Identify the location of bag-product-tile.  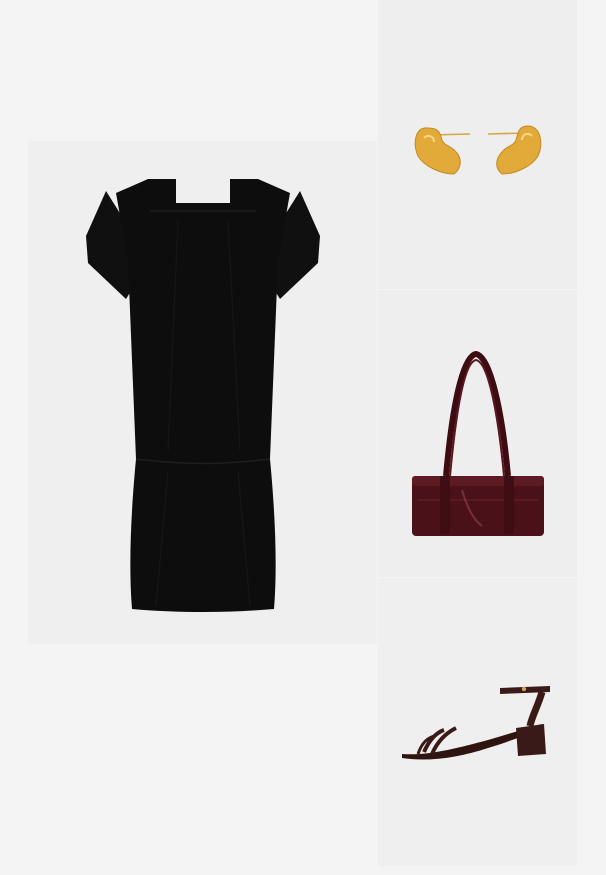
(477, 433).